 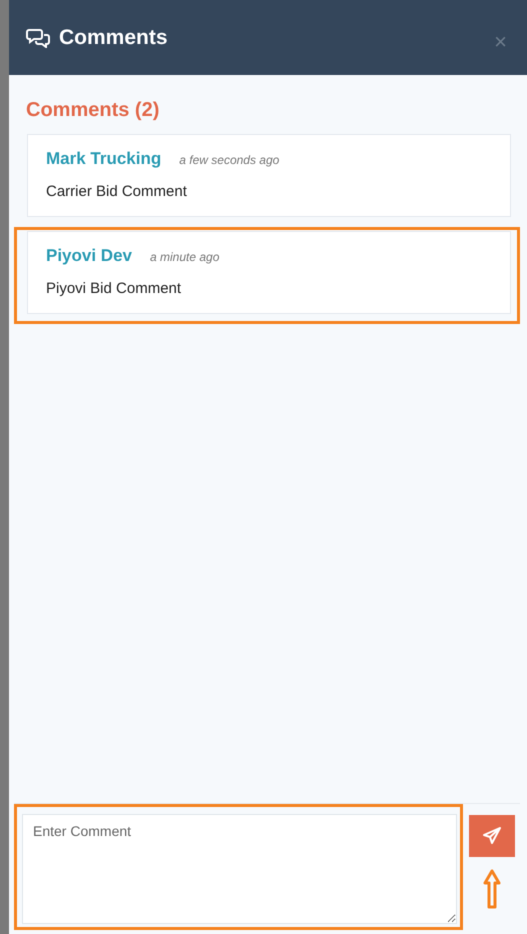 I want to click on comment-author: Piyovi Dev, so click(x=89, y=256).